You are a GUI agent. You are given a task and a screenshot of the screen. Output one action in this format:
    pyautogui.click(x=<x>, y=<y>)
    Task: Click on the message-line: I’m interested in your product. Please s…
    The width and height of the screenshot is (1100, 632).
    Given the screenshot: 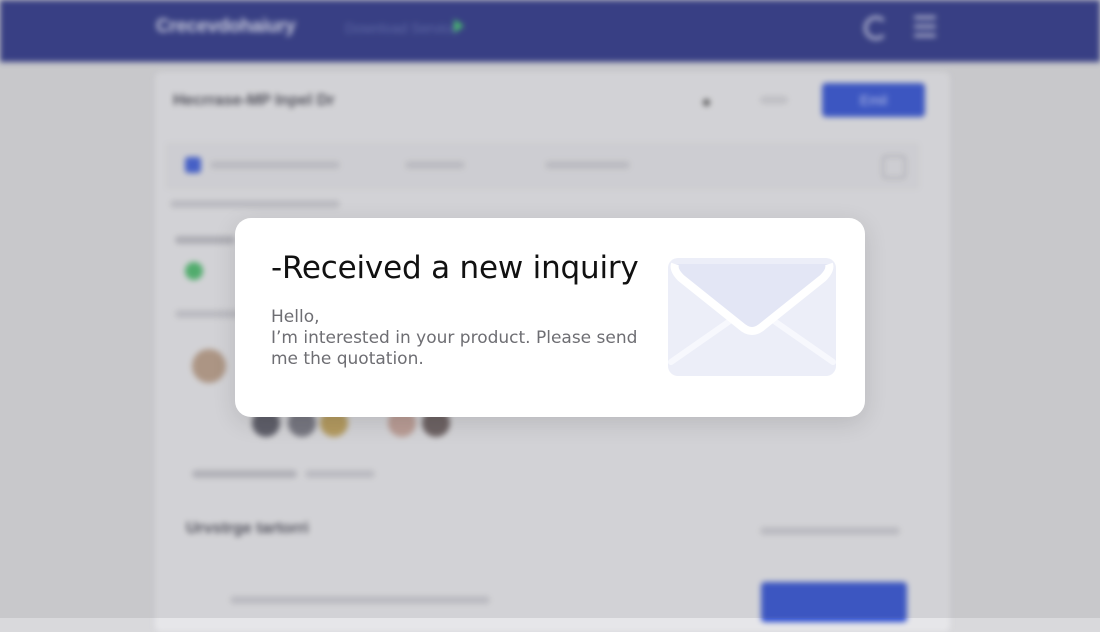 What is the action you would take?
    pyautogui.click(x=454, y=338)
    